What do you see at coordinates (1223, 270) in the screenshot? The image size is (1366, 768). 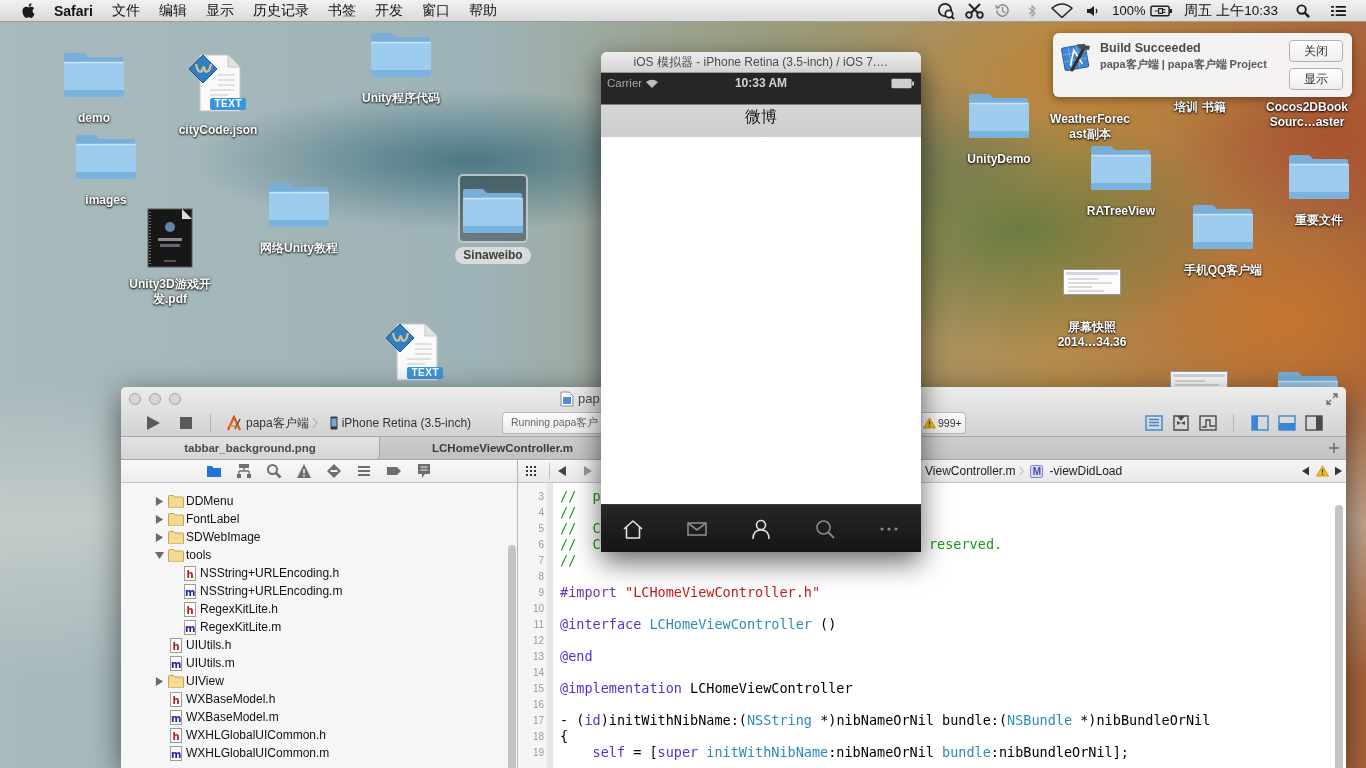 I see `icon-label: 手机QQ客户端` at bounding box center [1223, 270].